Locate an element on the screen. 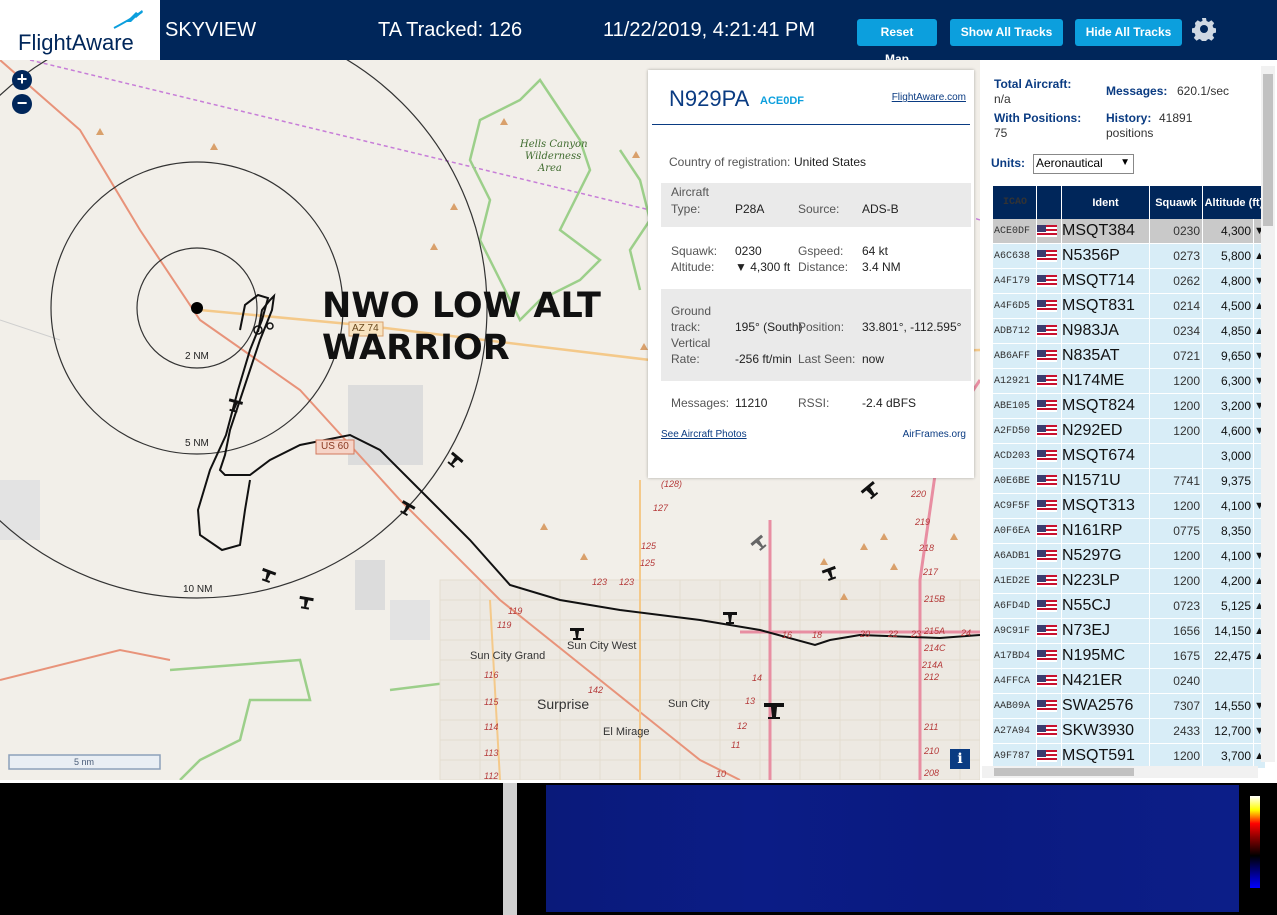 This screenshot has width=1277, height=915. table-row: ACD203 MSQT674 3,000 is located at coordinates (1129, 456).